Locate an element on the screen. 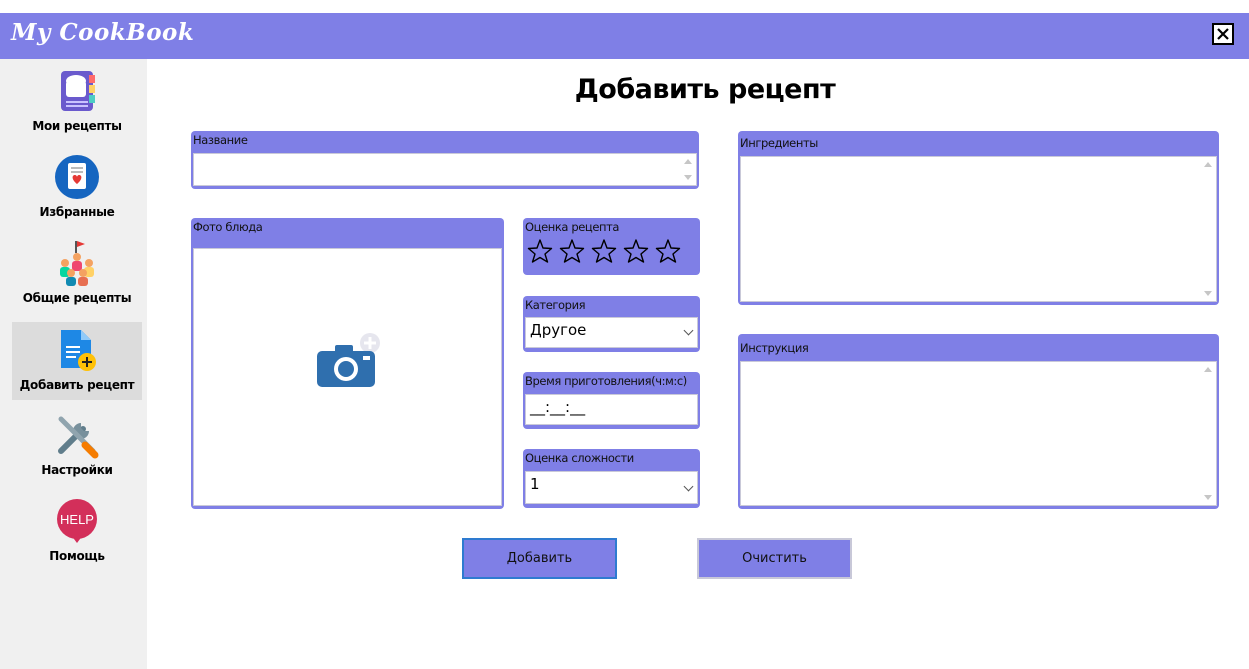 Image resolution: width=1249 pixels, height=669 pixels. recipe-book-icon is located at coordinates (78, 91).